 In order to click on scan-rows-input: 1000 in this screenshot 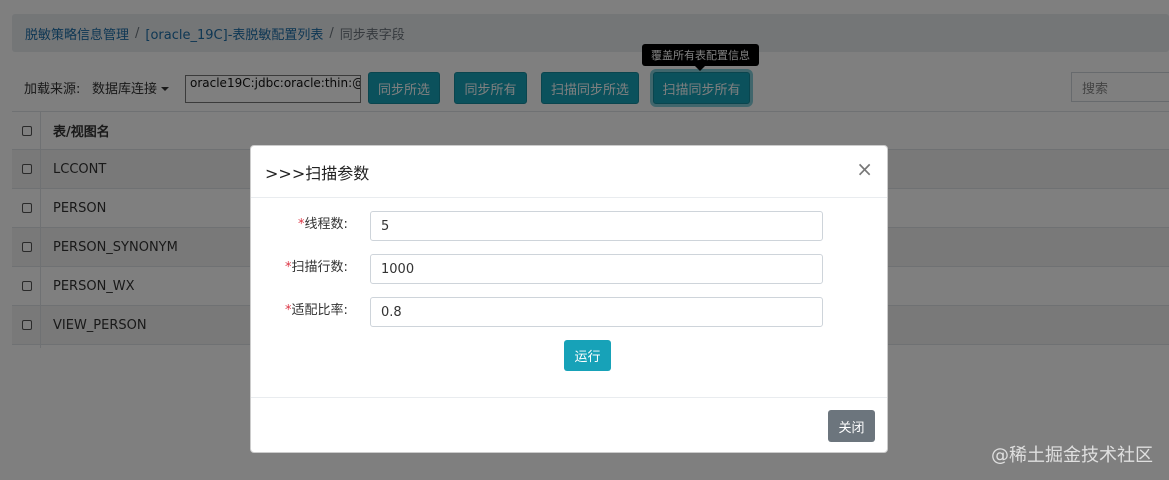, I will do `click(596, 269)`.